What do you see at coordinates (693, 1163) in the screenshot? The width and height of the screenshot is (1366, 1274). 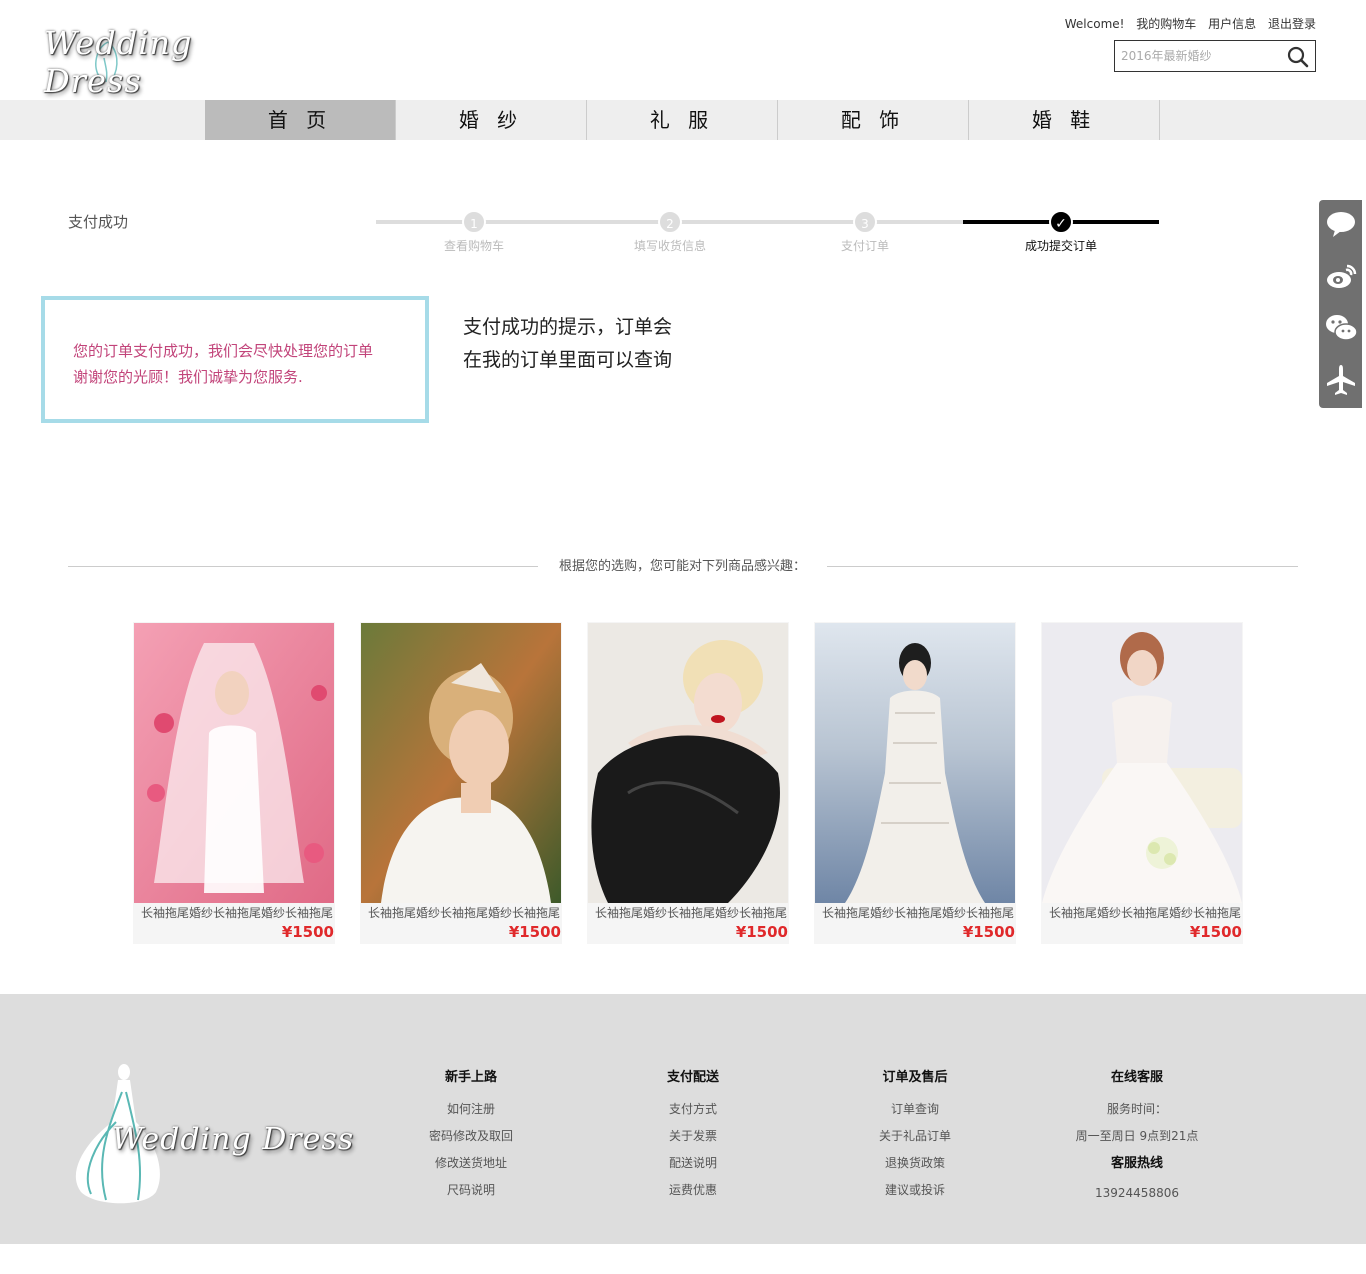 I see `footer-link: 配送说明` at bounding box center [693, 1163].